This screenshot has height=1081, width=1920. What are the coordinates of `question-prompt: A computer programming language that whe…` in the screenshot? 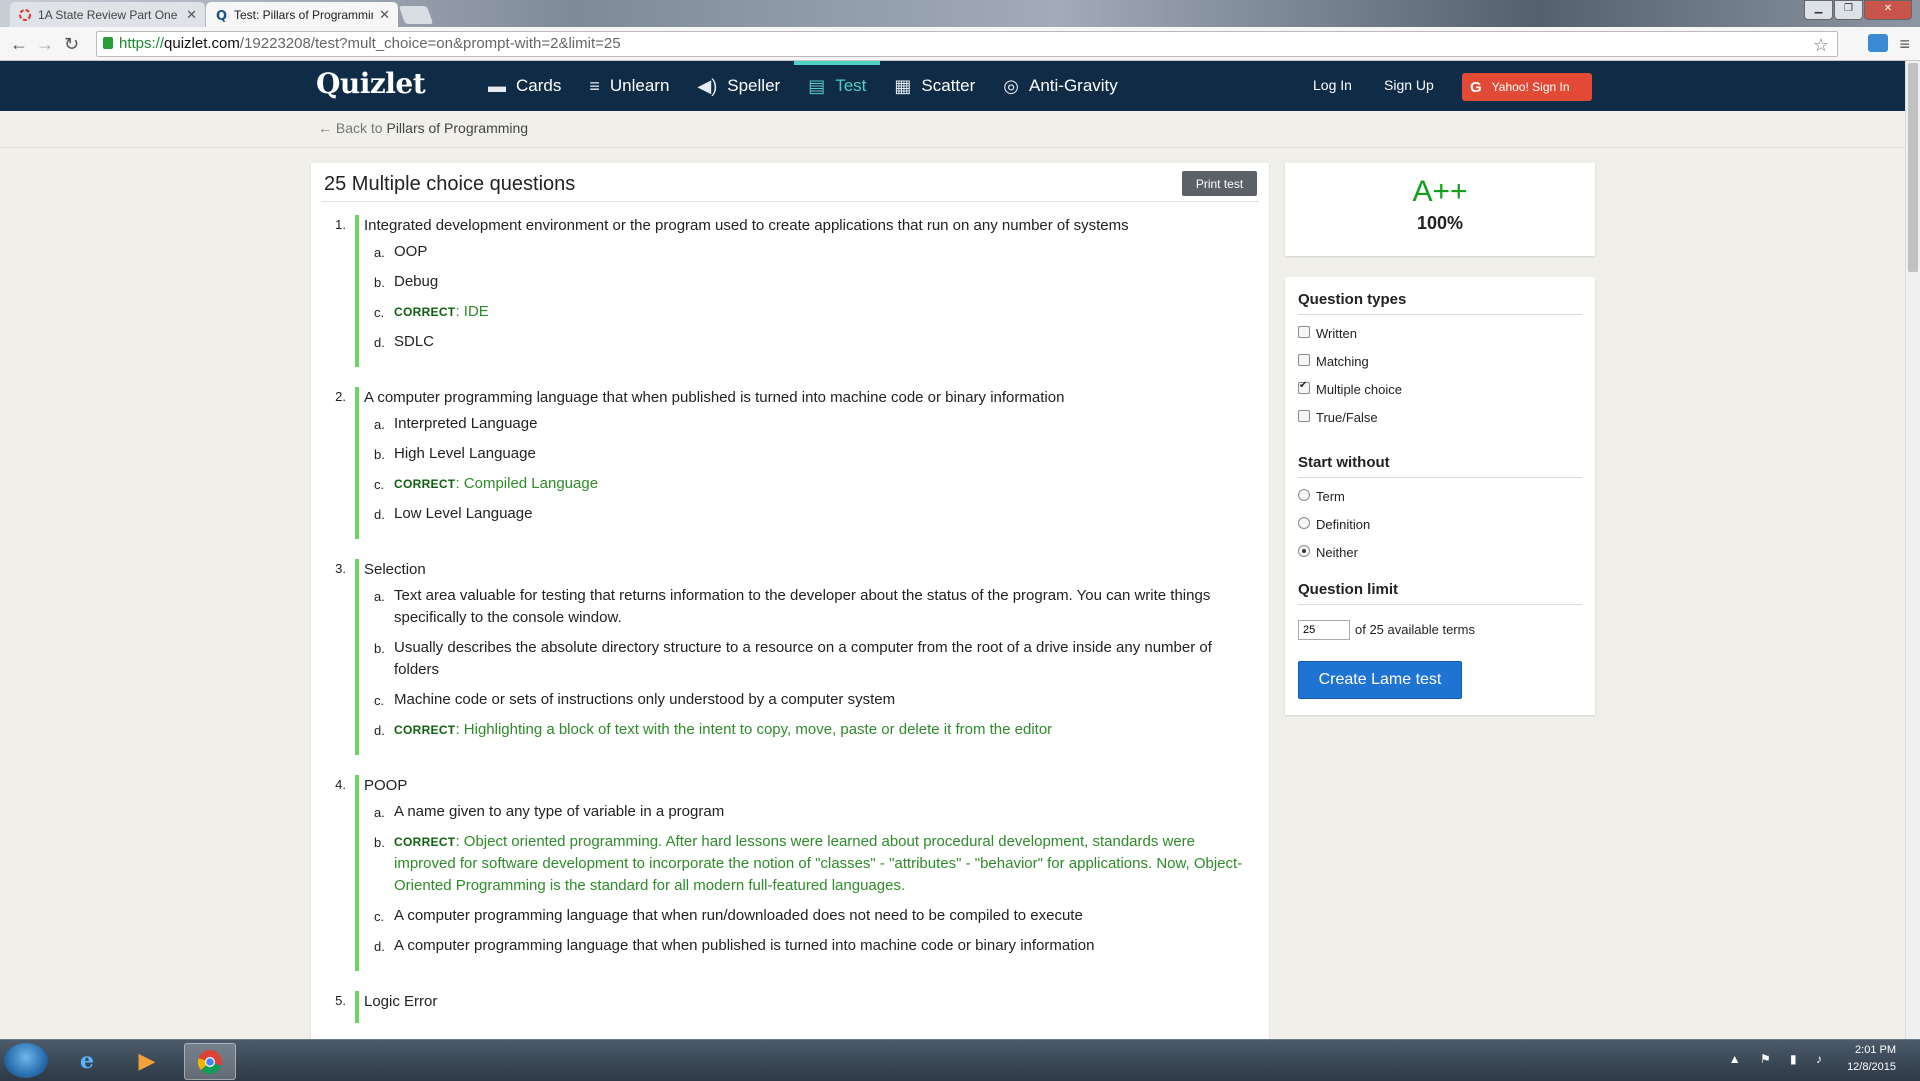 It's located at (714, 397).